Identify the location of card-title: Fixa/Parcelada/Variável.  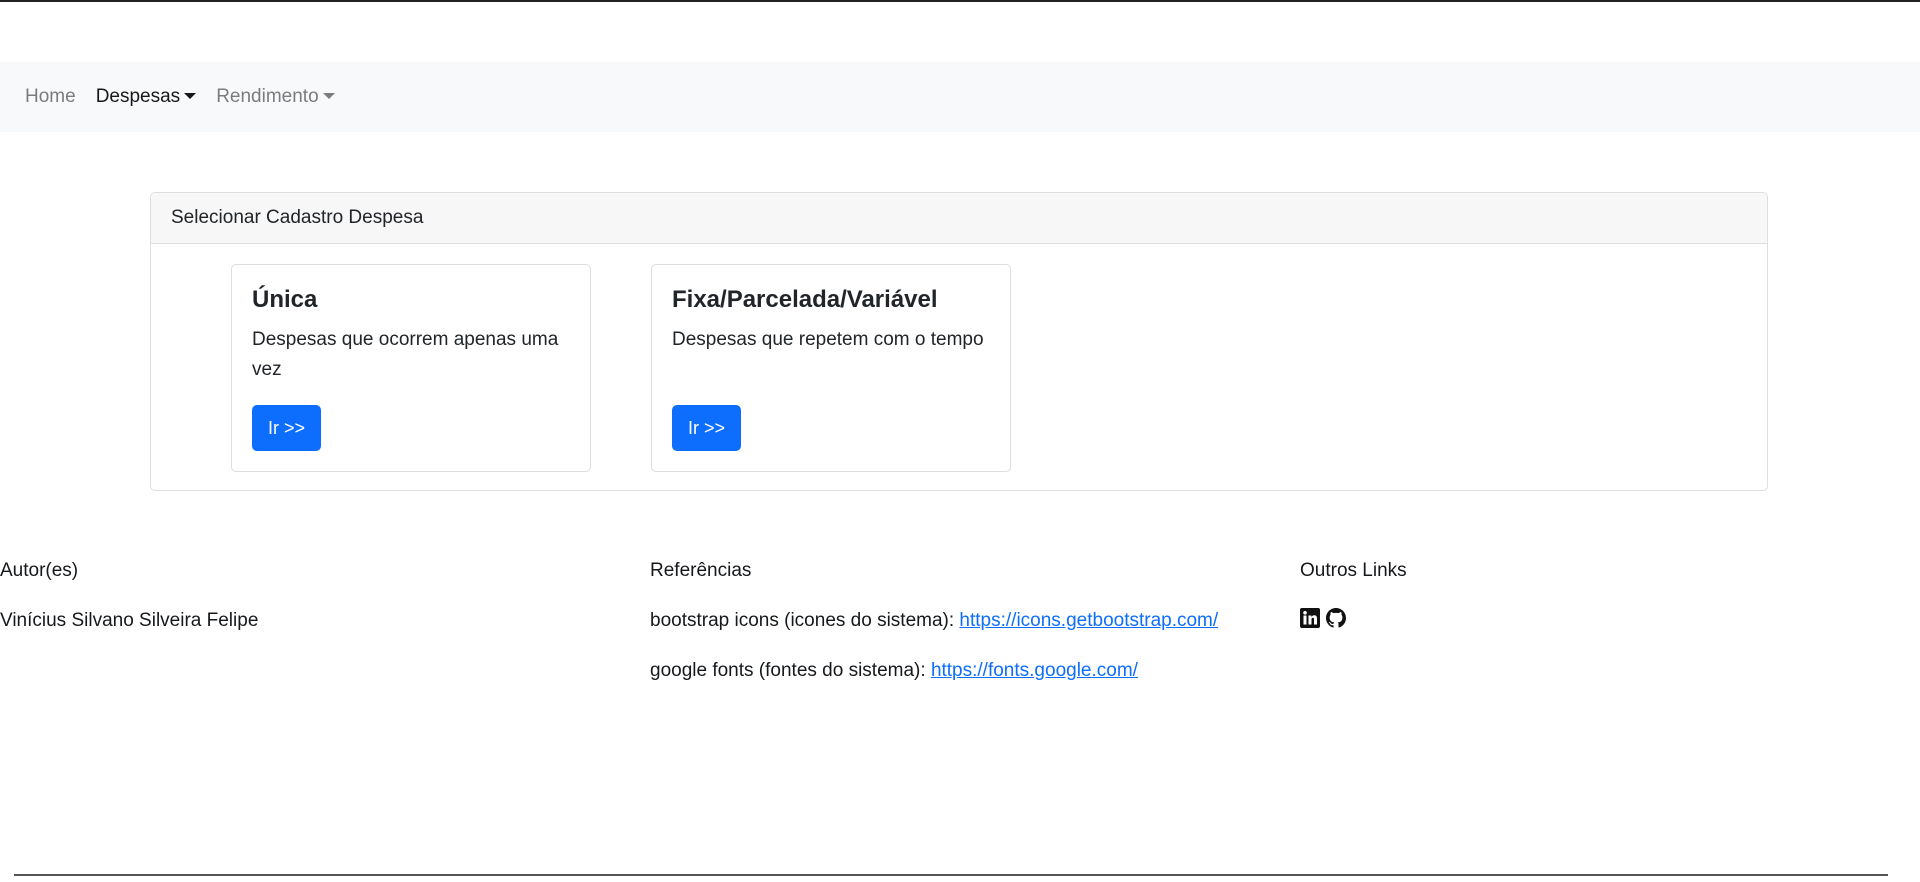
(805, 299).